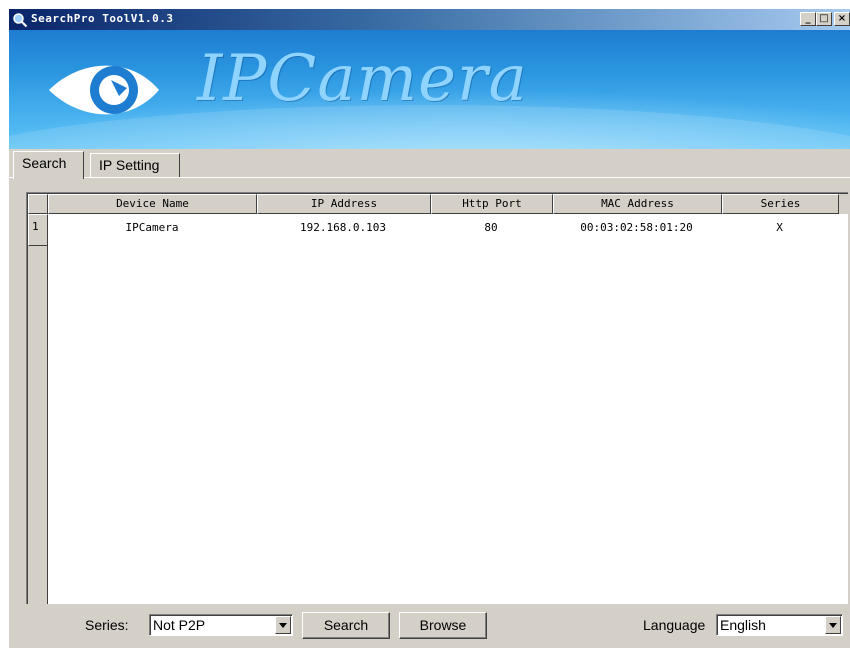 Image resolution: width=850 pixels, height=648 pixels. I want to click on close-button: ×, so click(842, 19).